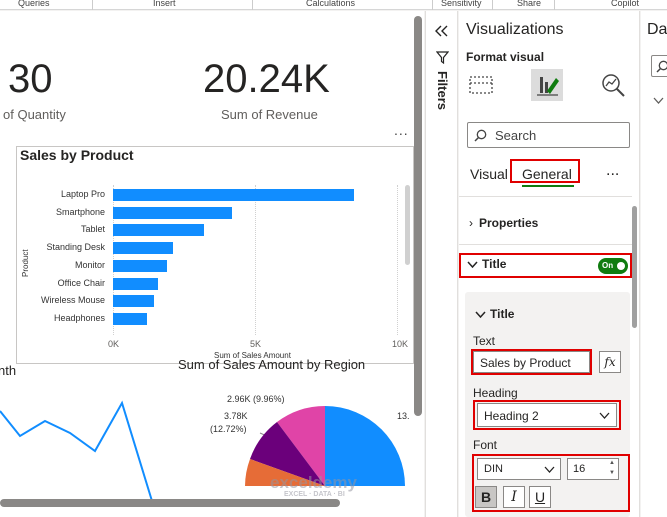 The image size is (667, 517). What do you see at coordinates (547, 85) in the screenshot?
I see `format-visual-icon` at bounding box center [547, 85].